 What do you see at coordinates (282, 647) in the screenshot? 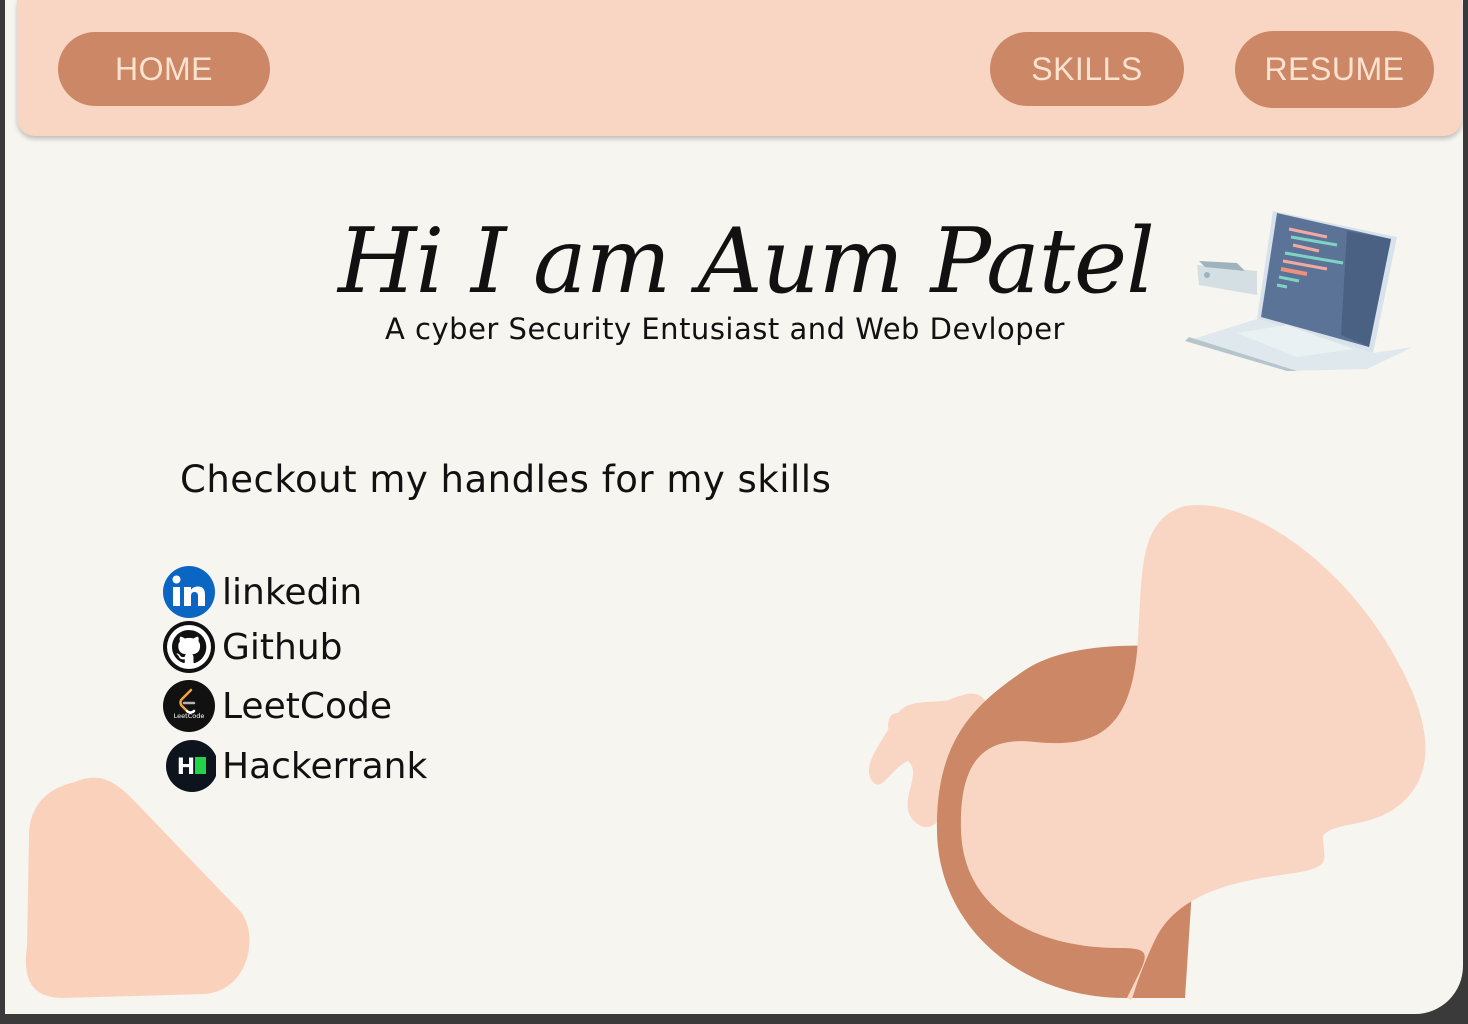
I see `github-label: Github` at bounding box center [282, 647].